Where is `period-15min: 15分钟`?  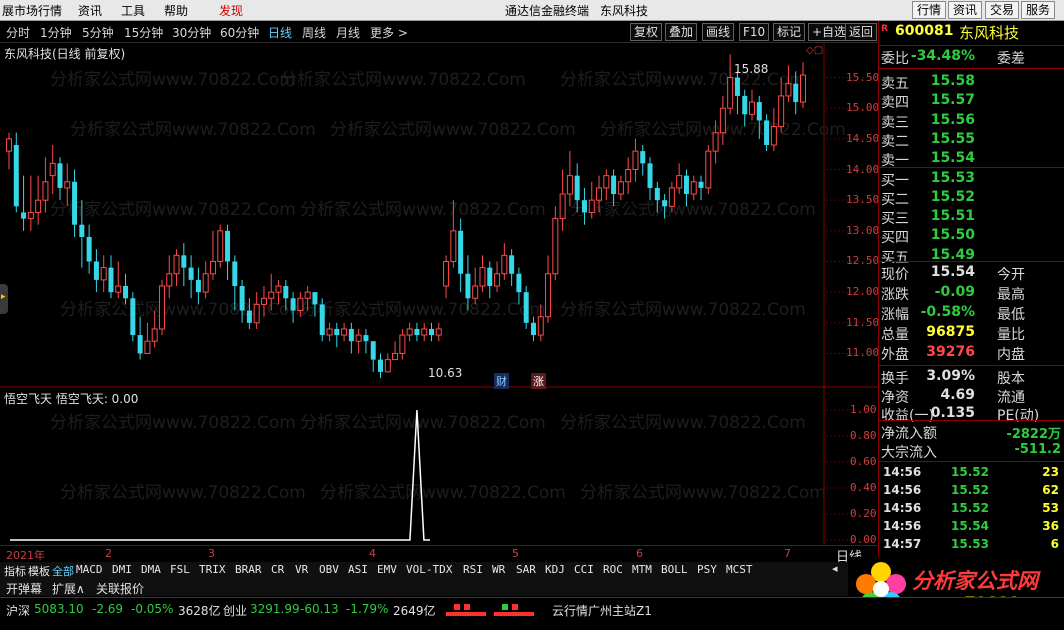 period-15min: 15分钟 is located at coordinates (143, 32).